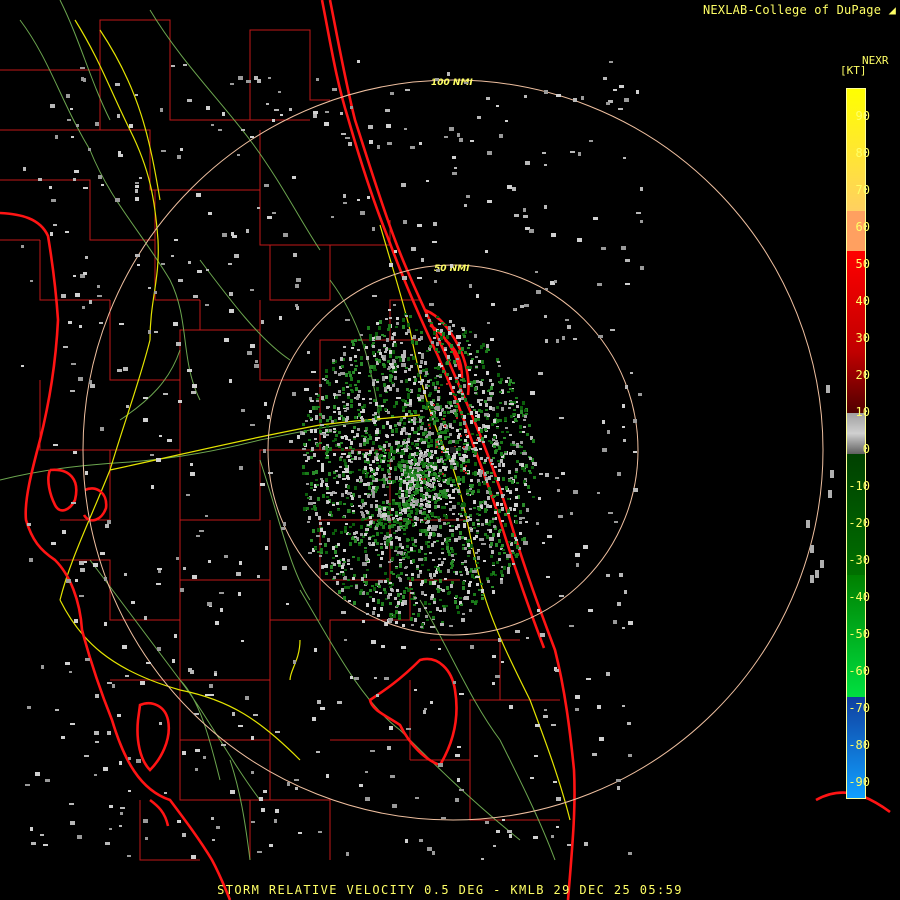 This screenshot has height=900, width=900. I want to click on scale-tick-label: 80, so click(862, 153).